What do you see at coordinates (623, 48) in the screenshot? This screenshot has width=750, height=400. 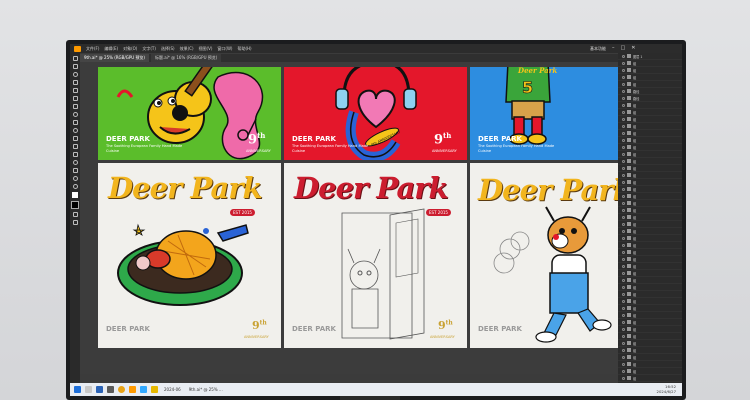 I see `maximize-icon: □` at bounding box center [623, 48].